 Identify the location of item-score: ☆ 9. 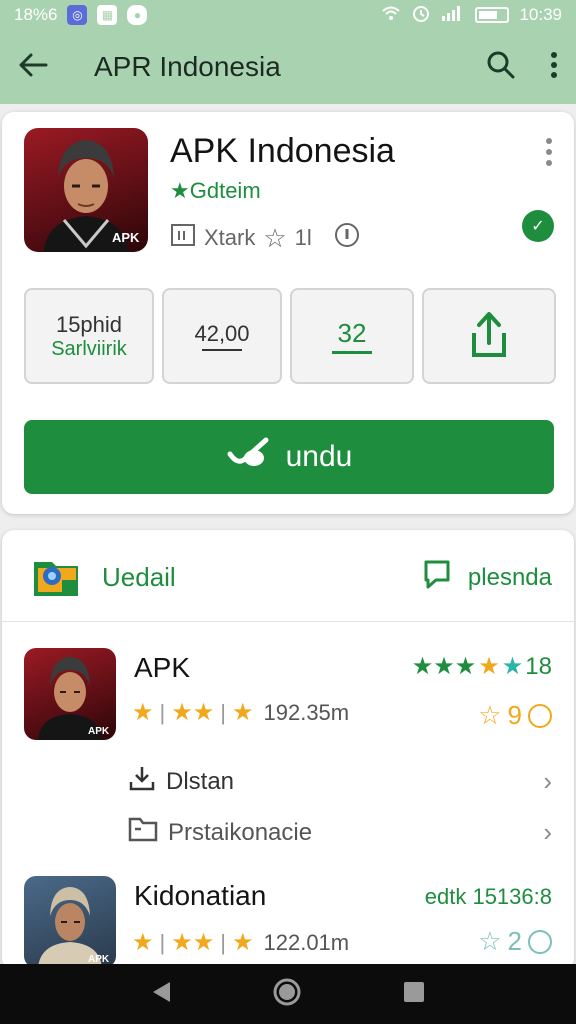
(515, 715).